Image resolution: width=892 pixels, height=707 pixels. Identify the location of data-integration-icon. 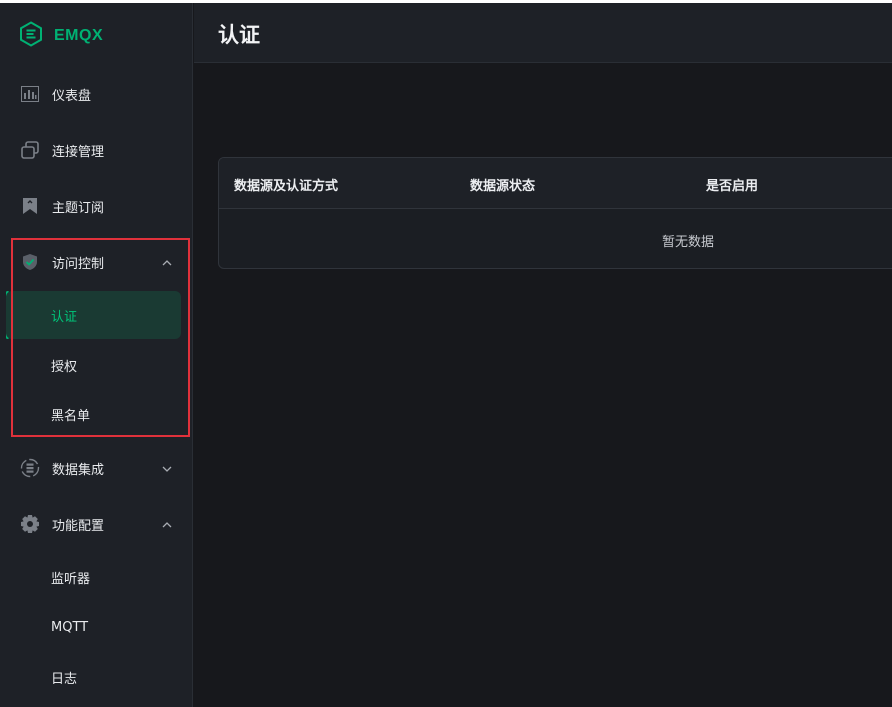
(30, 468).